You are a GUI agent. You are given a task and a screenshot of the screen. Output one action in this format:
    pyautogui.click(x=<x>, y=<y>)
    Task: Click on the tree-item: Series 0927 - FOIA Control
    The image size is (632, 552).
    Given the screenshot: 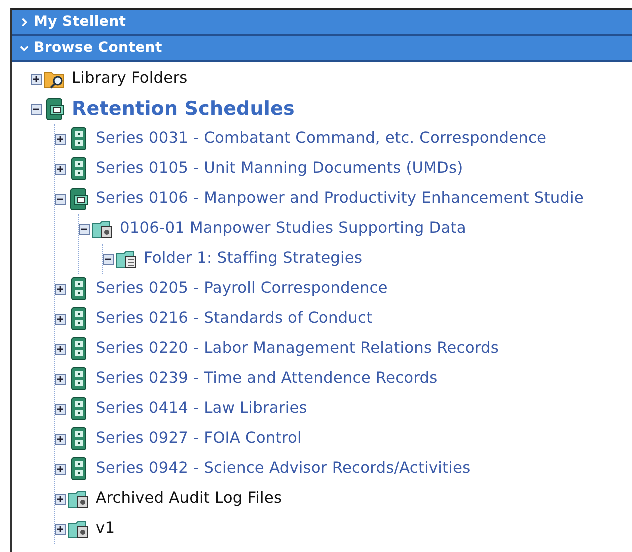 What is the action you would take?
    pyautogui.click(x=199, y=439)
    